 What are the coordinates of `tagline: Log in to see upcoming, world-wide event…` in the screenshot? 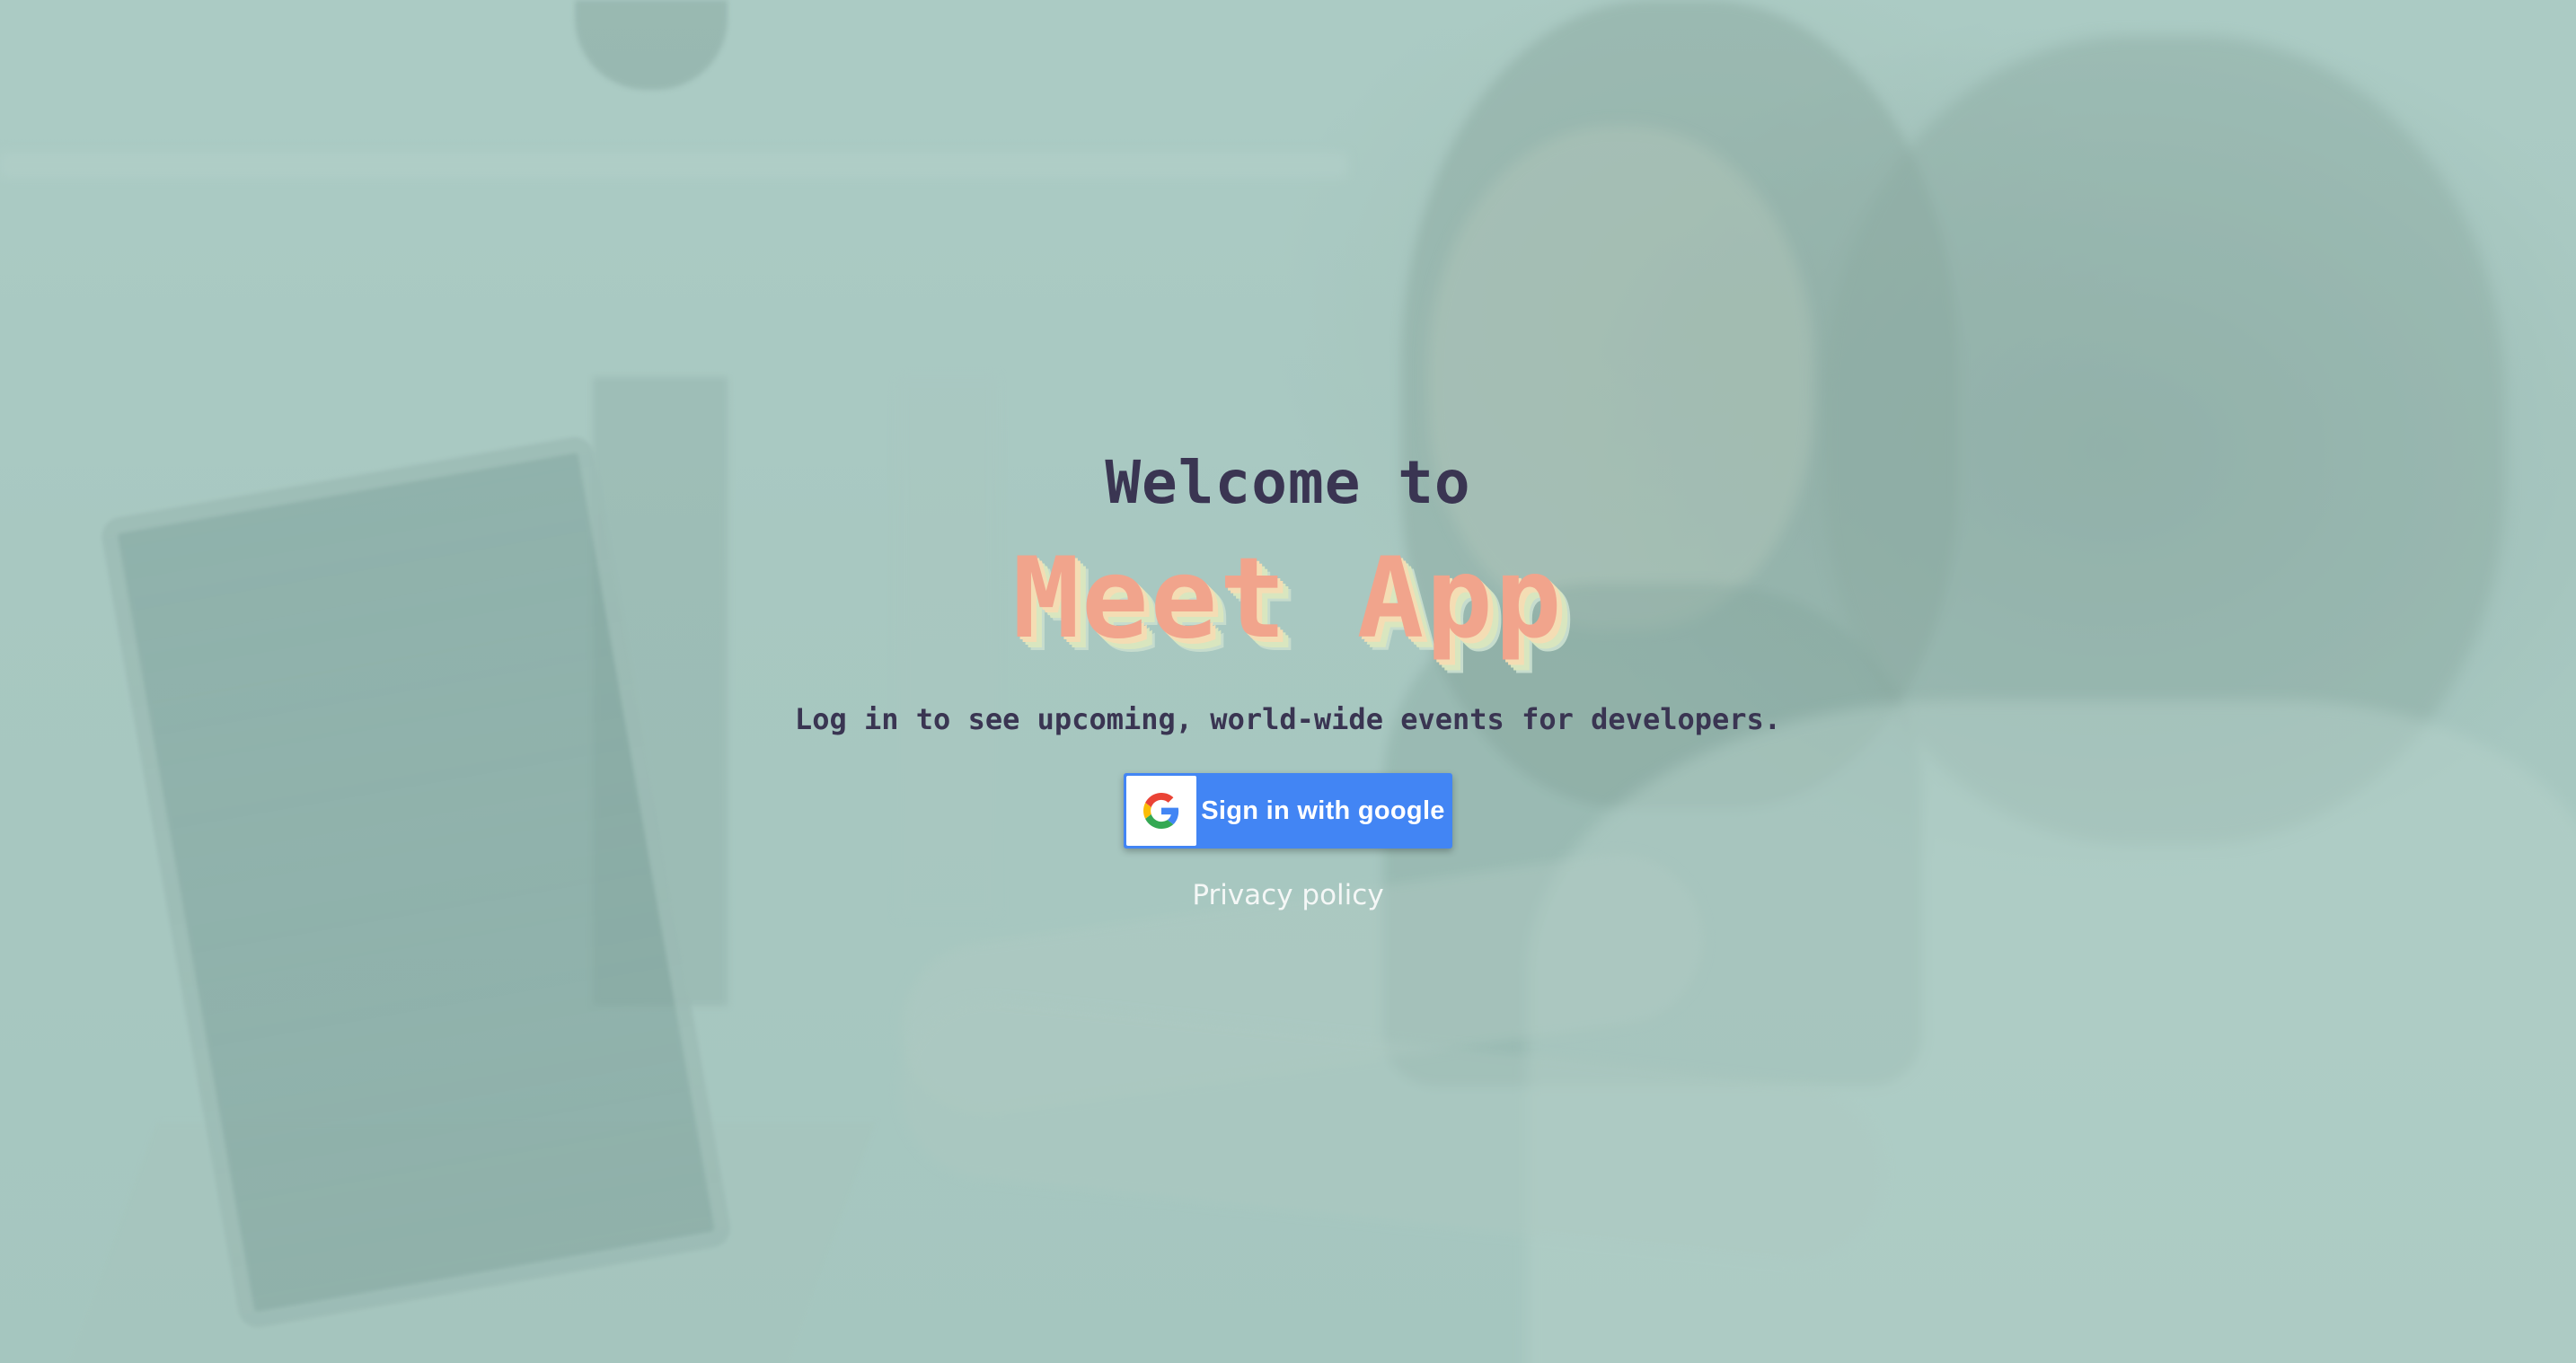 It's located at (1288, 719).